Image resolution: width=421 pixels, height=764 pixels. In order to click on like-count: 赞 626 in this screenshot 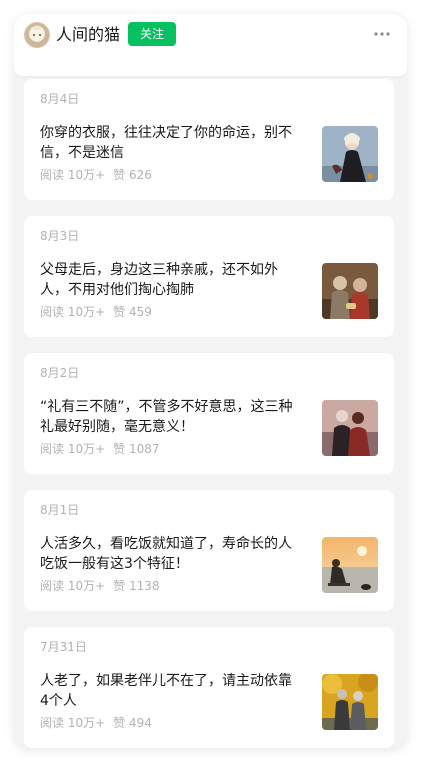, I will do `click(132, 175)`.